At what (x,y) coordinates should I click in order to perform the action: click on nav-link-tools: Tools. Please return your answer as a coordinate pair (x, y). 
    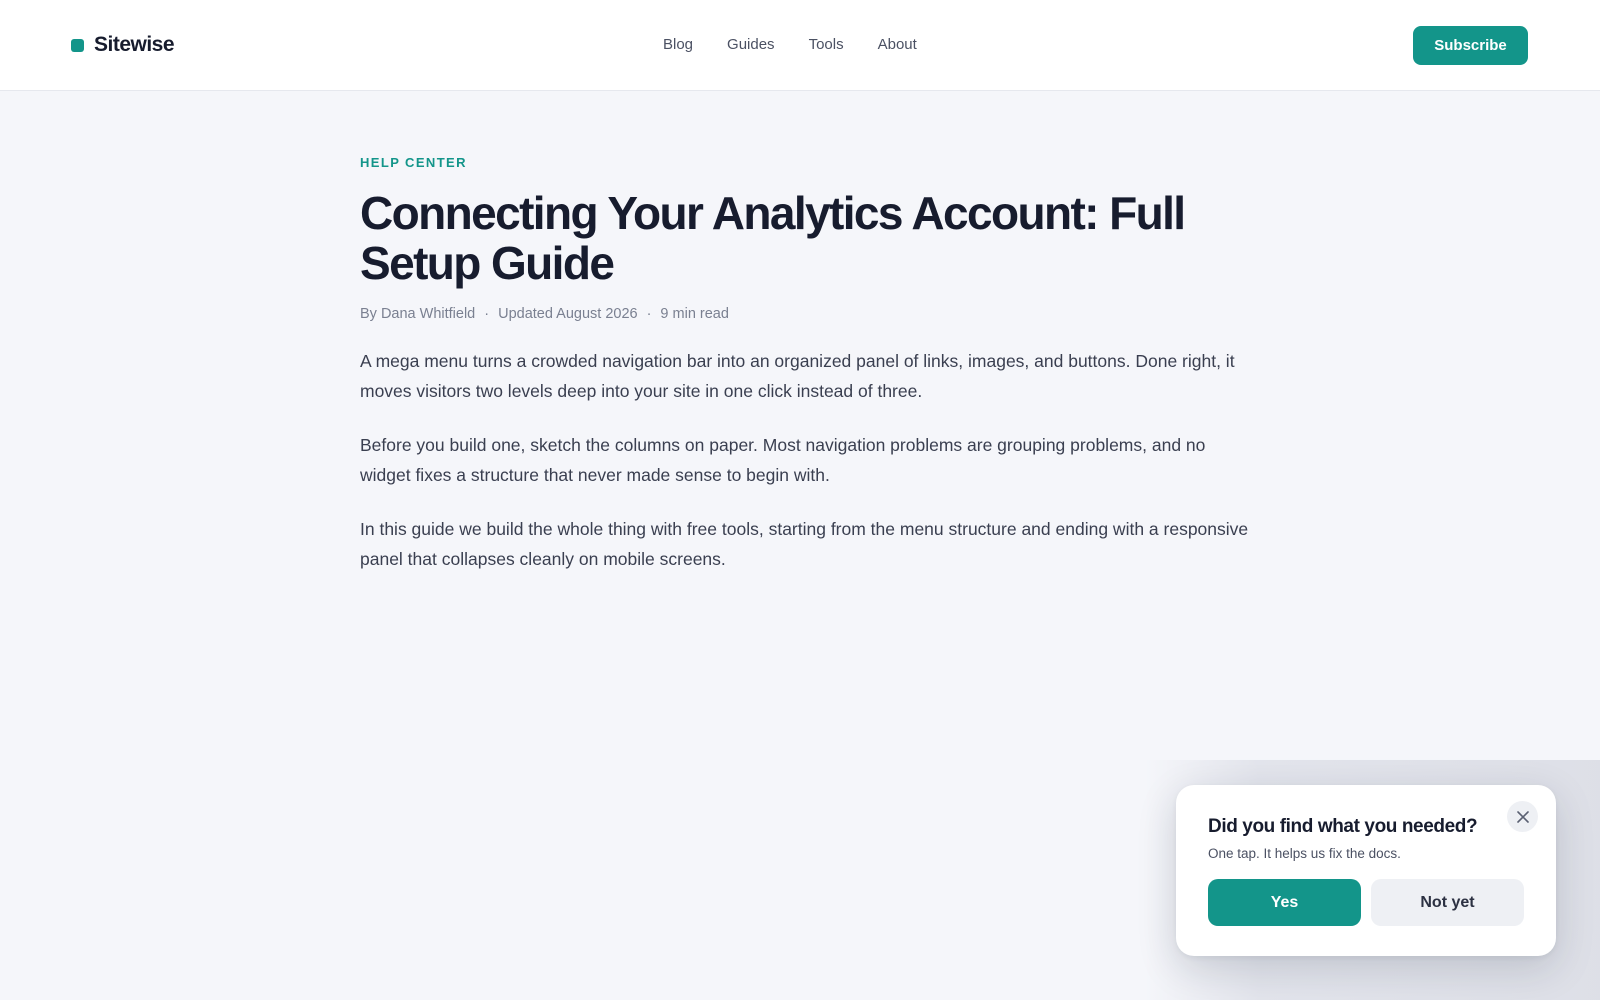
    Looking at the image, I should click on (826, 44).